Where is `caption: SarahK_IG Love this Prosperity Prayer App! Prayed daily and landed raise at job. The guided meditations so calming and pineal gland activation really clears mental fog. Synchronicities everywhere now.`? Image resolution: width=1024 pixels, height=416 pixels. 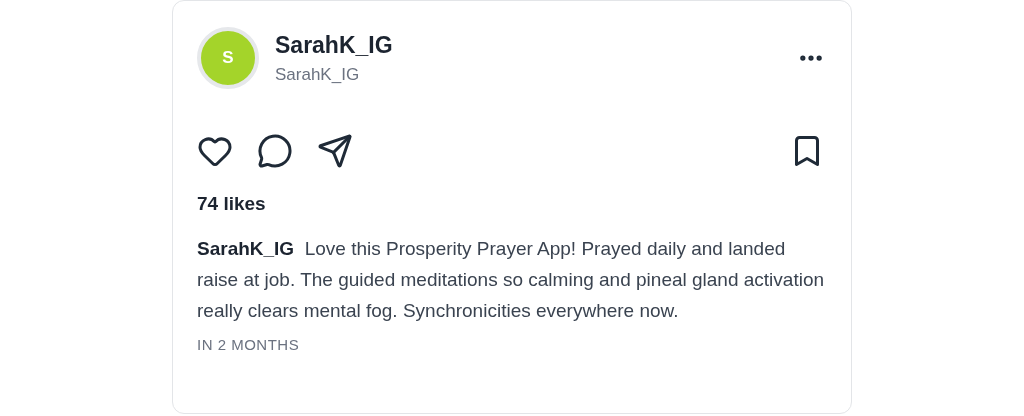
caption: SarahK_IG Love this Prosperity Prayer App! Prayed daily and landed raise at job. The guided meditations so calming and pineal gland activation really clears mental fog. Synchronicities everywhere now. is located at coordinates (511, 280).